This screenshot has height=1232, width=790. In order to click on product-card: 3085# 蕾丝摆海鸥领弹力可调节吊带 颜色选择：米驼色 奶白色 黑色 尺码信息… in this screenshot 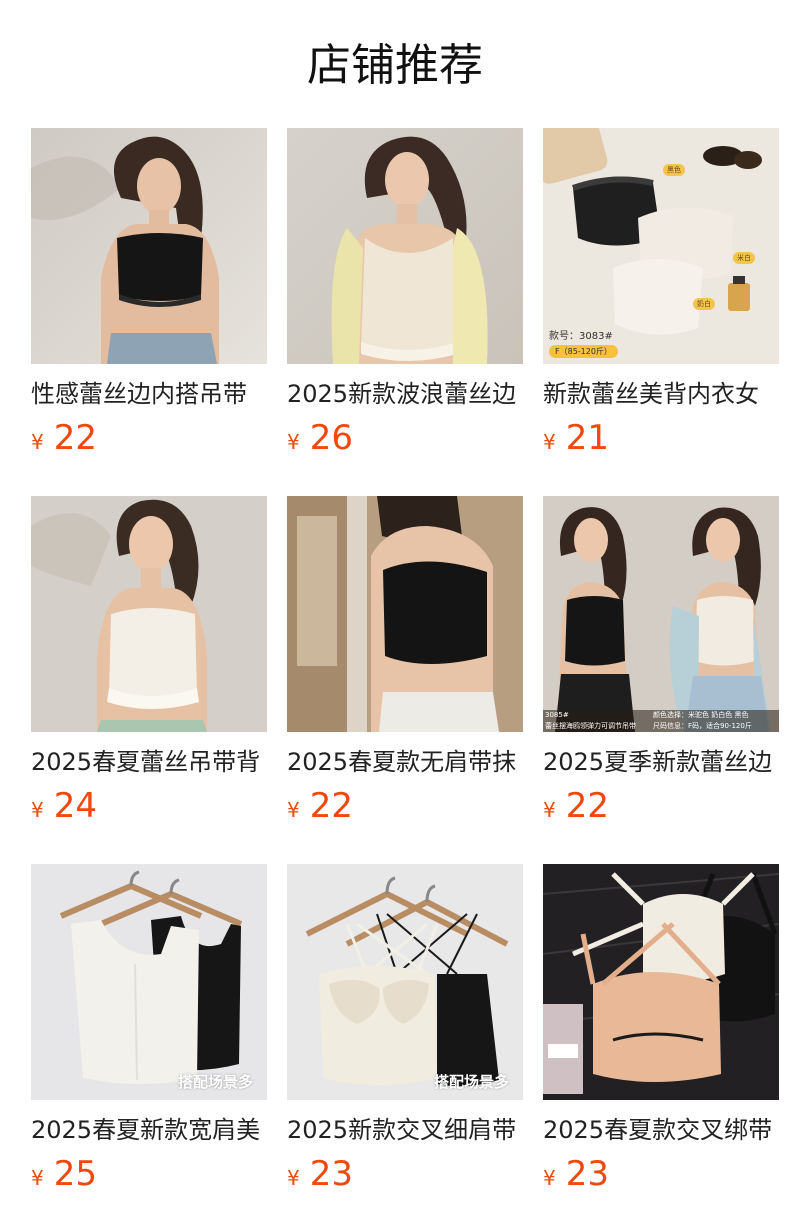, I will do `click(661, 661)`.